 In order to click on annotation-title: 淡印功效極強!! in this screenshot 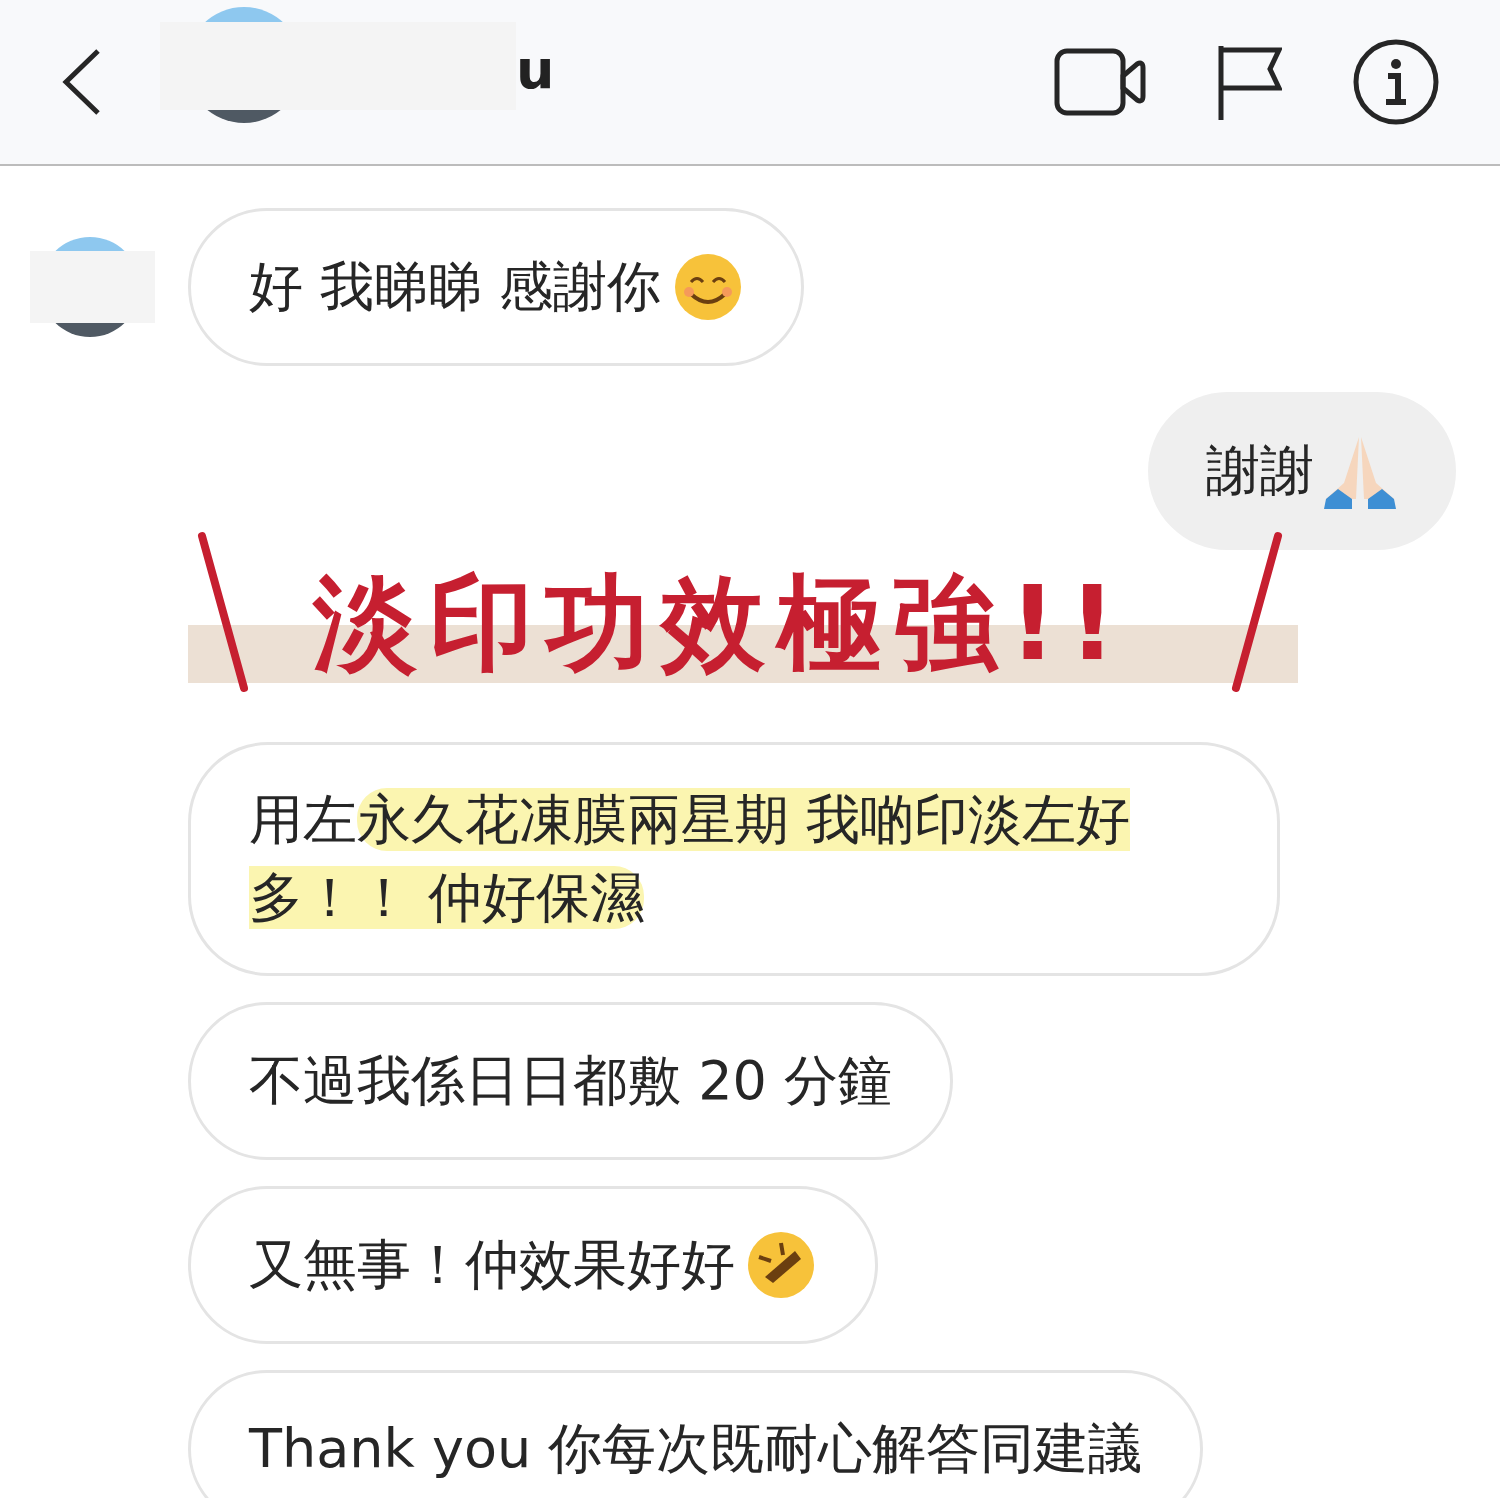, I will do `click(720, 623)`.